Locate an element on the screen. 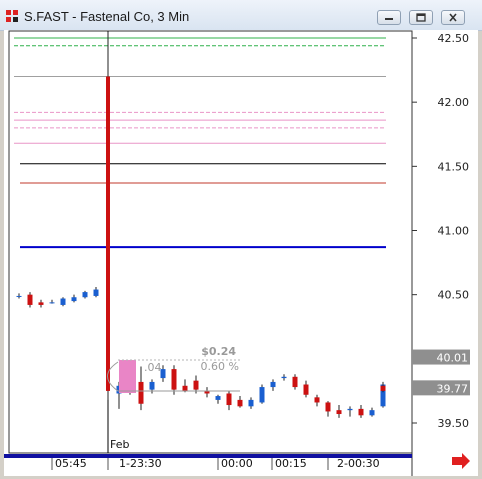 This screenshot has height=479, width=482. time-label: 00:15 is located at coordinates (291, 463).